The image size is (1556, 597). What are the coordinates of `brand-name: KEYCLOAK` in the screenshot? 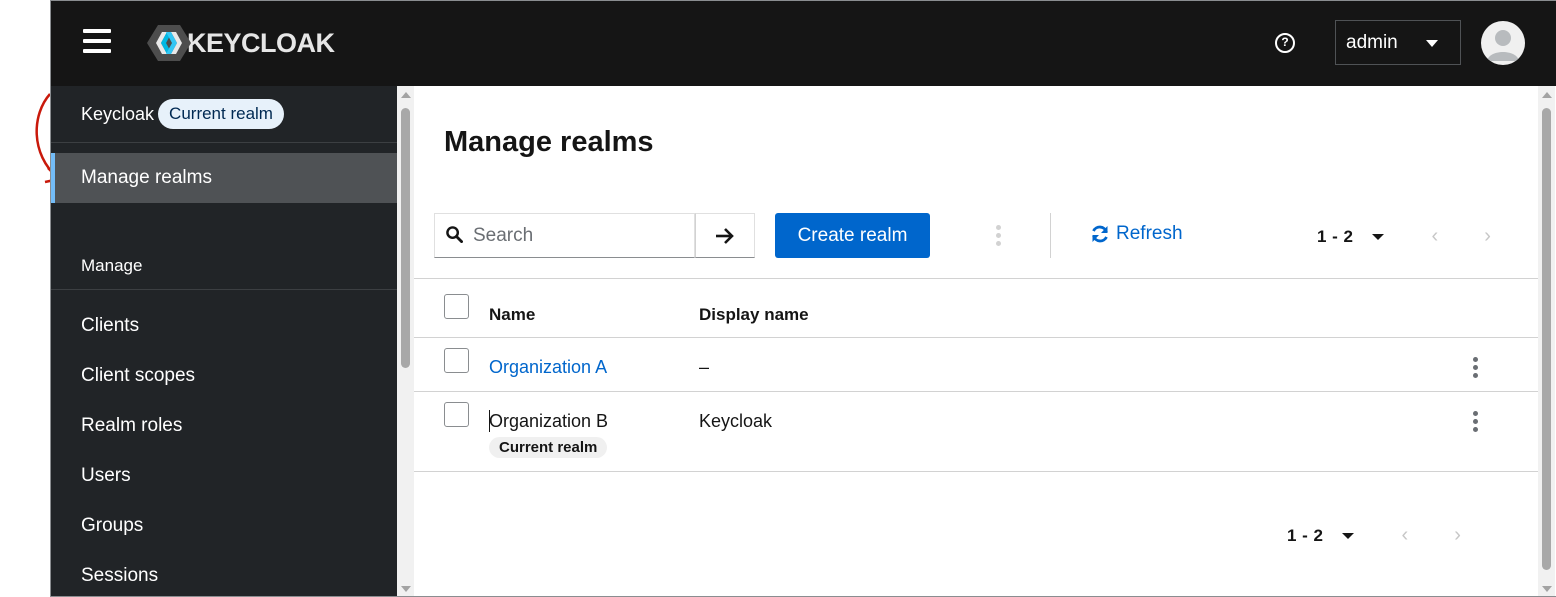 It's located at (261, 42).